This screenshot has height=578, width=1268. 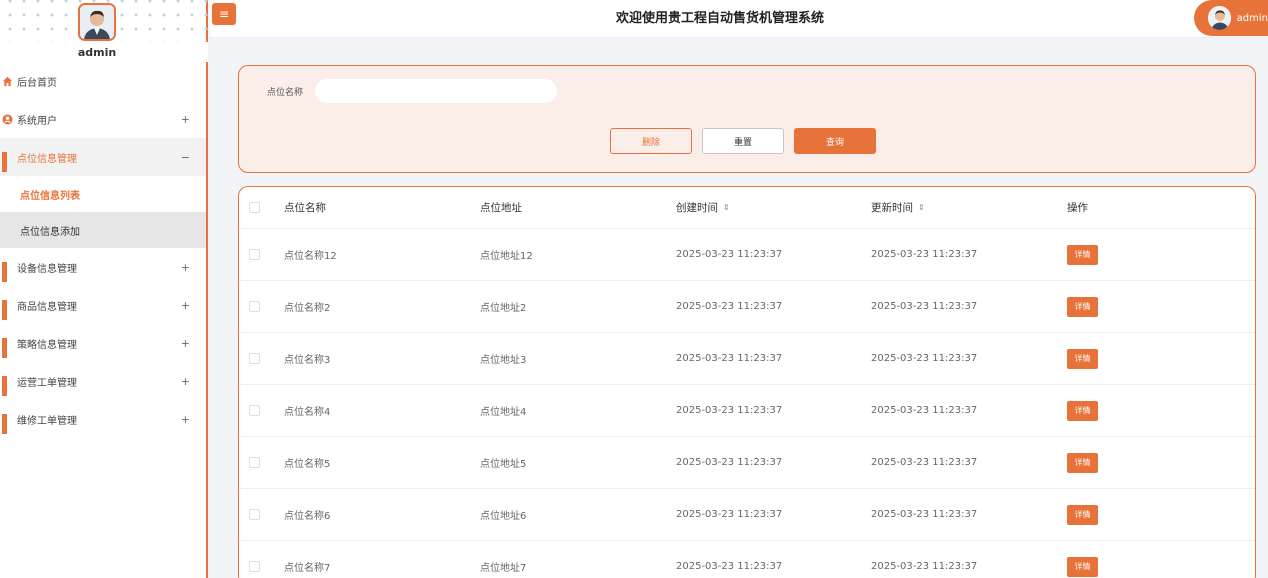 I want to click on cell-name: 点位名称4, so click(x=307, y=412).